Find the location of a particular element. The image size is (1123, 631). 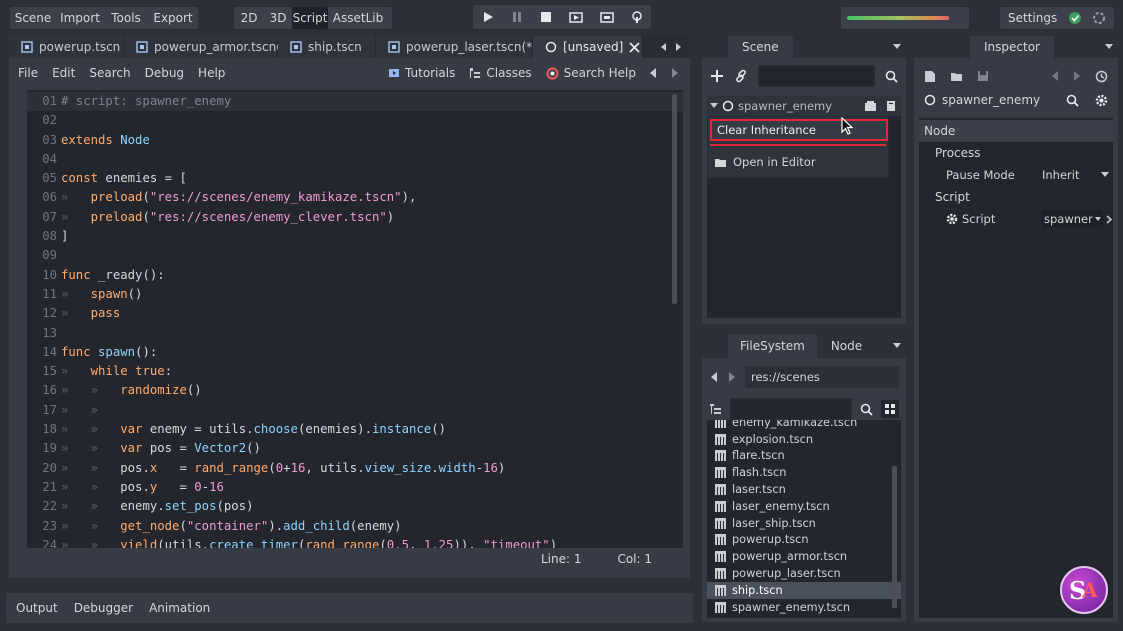

chevron-right-icon is located at coordinates (1109, 219).